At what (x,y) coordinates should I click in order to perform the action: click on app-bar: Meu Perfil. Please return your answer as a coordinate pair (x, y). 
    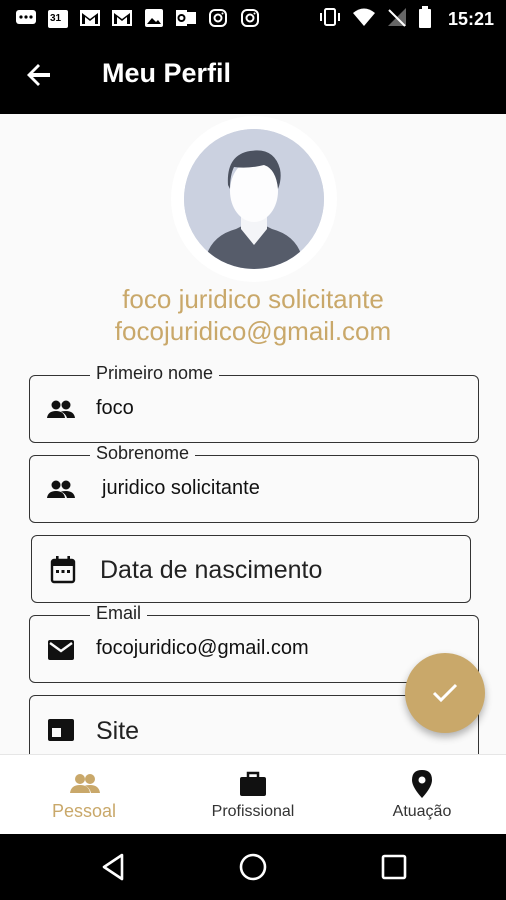
    Looking at the image, I should click on (253, 75).